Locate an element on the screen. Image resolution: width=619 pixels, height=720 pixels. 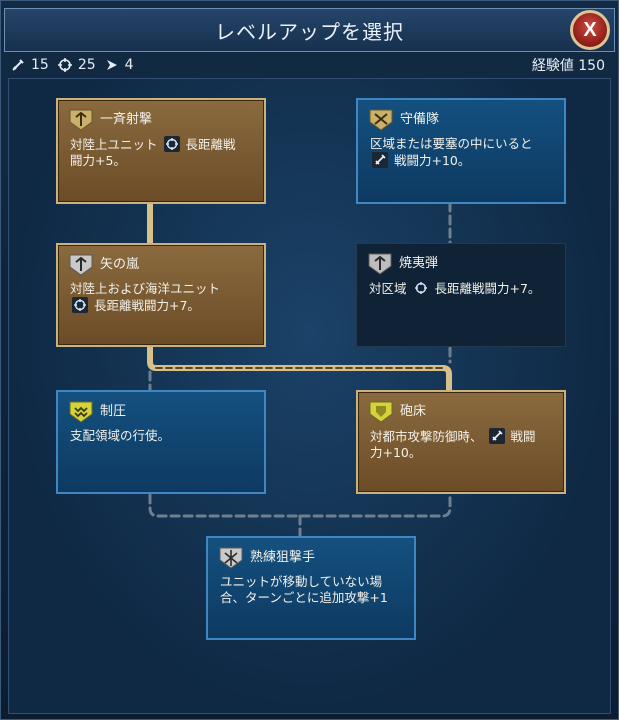
suppression-description: 支配領域の行使。 is located at coordinates (161, 436).